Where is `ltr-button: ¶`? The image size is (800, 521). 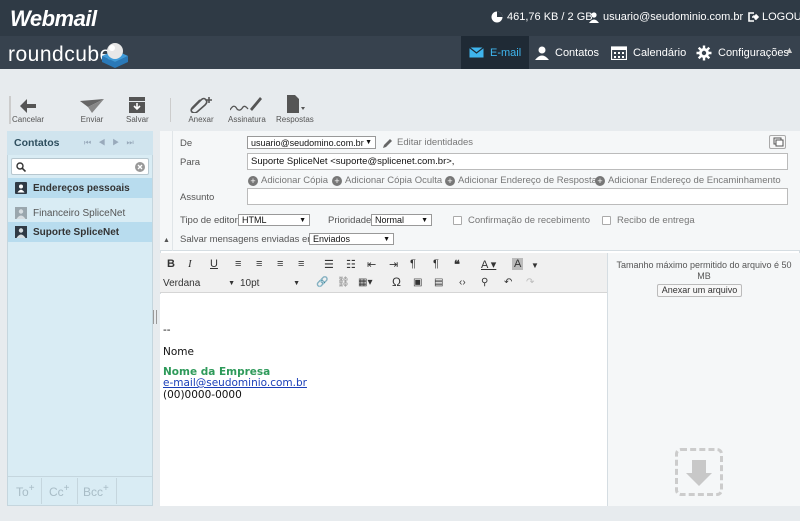 ltr-button: ¶ is located at coordinates (413, 264).